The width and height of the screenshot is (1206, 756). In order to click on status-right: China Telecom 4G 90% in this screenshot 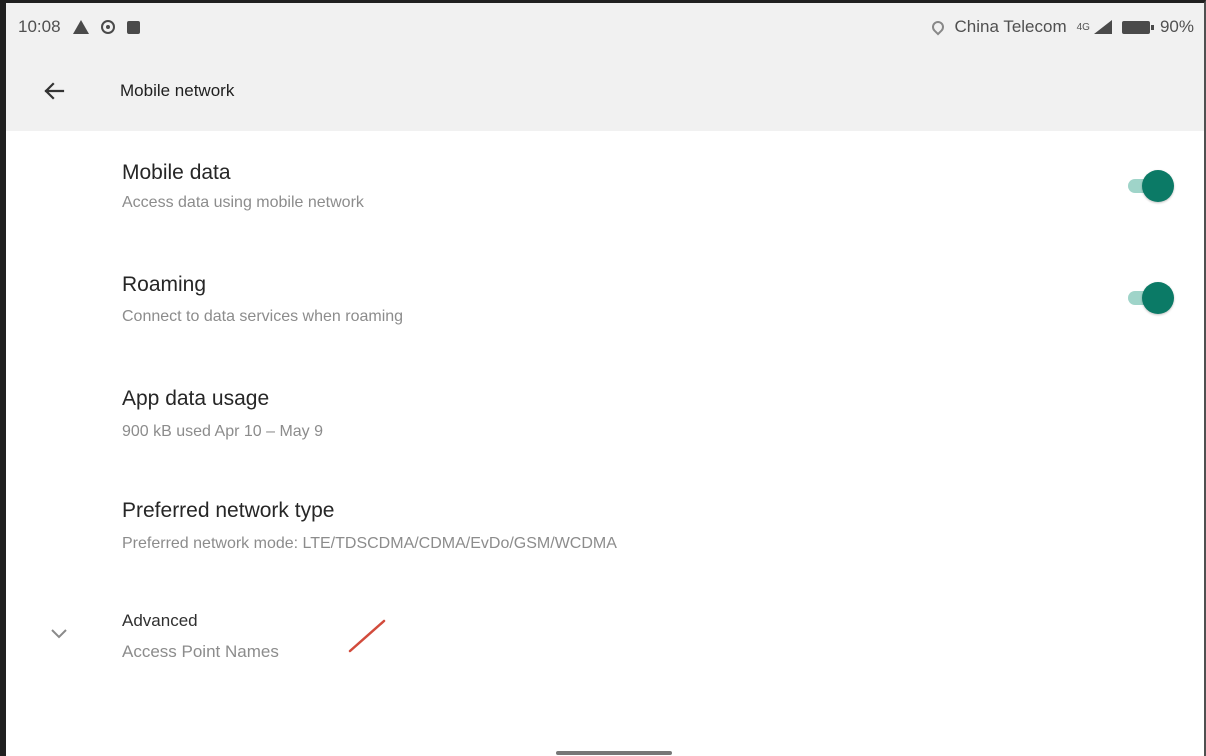, I will do `click(1061, 27)`.